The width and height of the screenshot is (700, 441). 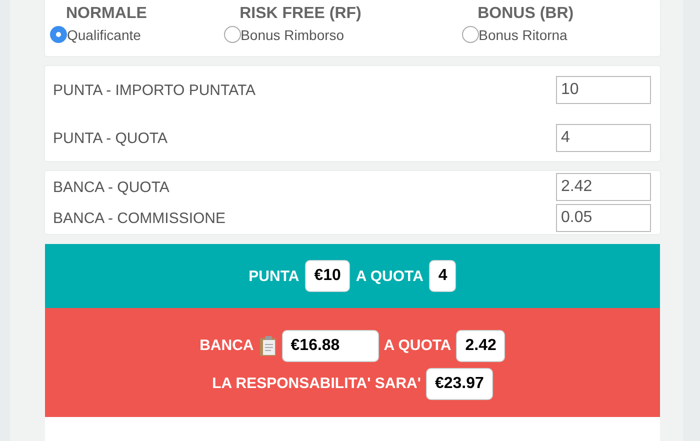 I want to click on lay-amount: €16.88, so click(x=330, y=346).